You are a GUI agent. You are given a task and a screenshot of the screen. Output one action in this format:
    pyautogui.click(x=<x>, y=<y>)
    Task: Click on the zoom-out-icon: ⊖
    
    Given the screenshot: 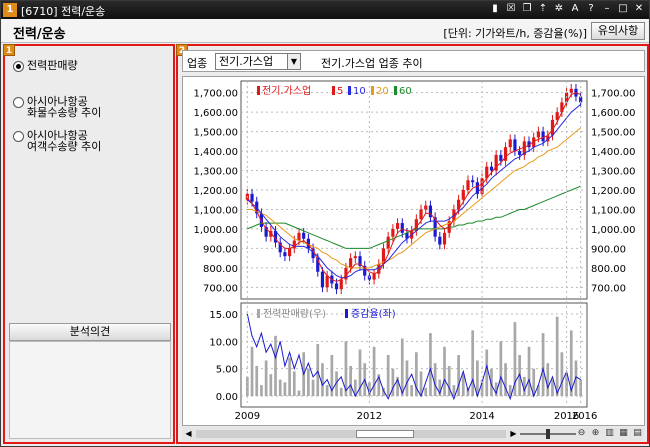 What is the action you would take?
    pyautogui.click(x=581, y=433)
    